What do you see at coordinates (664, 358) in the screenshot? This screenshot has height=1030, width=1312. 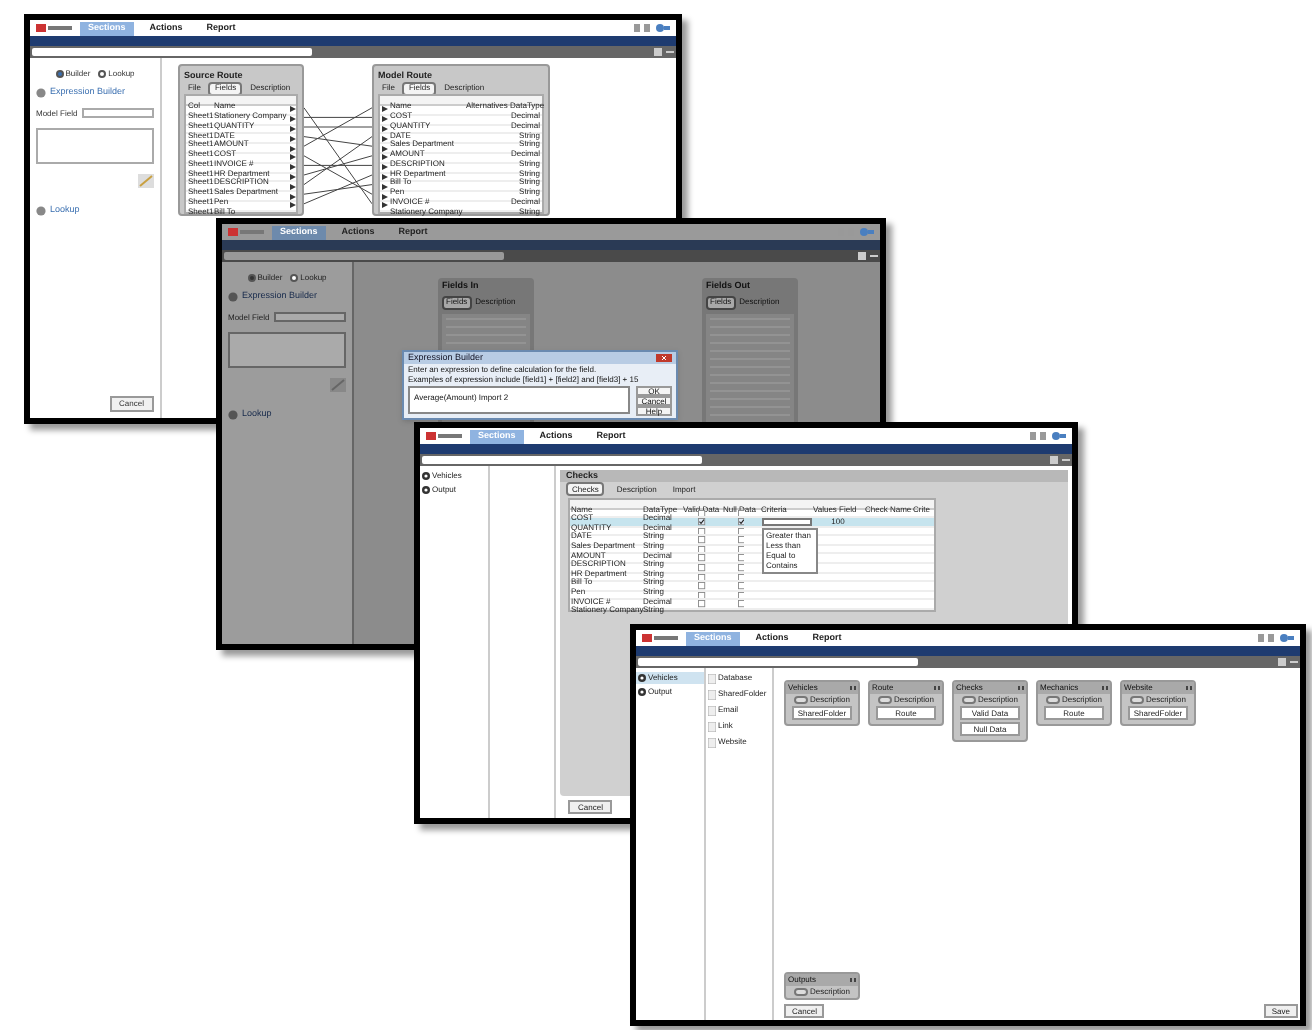 I see `close-icon` at bounding box center [664, 358].